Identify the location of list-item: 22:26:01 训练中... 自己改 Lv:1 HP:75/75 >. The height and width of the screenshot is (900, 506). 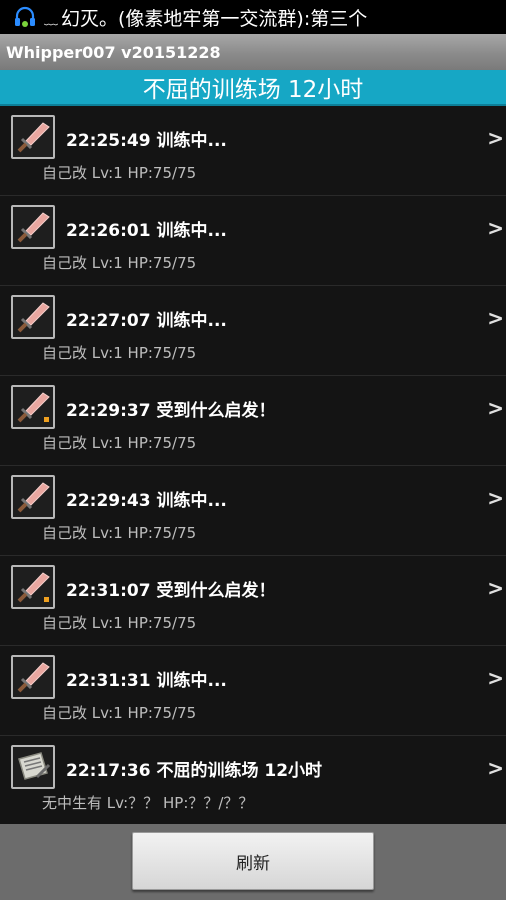
(253, 241).